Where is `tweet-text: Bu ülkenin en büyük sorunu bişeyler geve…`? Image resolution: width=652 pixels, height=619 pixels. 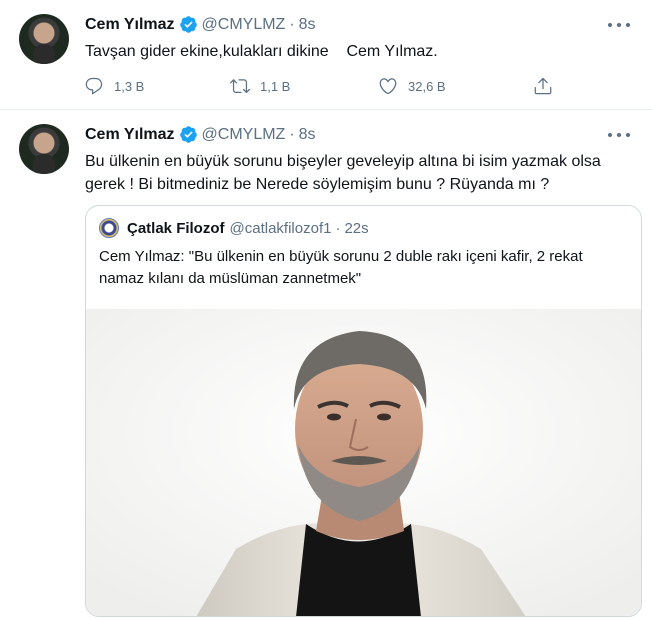
tweet-text: Bu ülkenin en büyük sorunu bişeyler geve… is located at coordinates (345, 173).